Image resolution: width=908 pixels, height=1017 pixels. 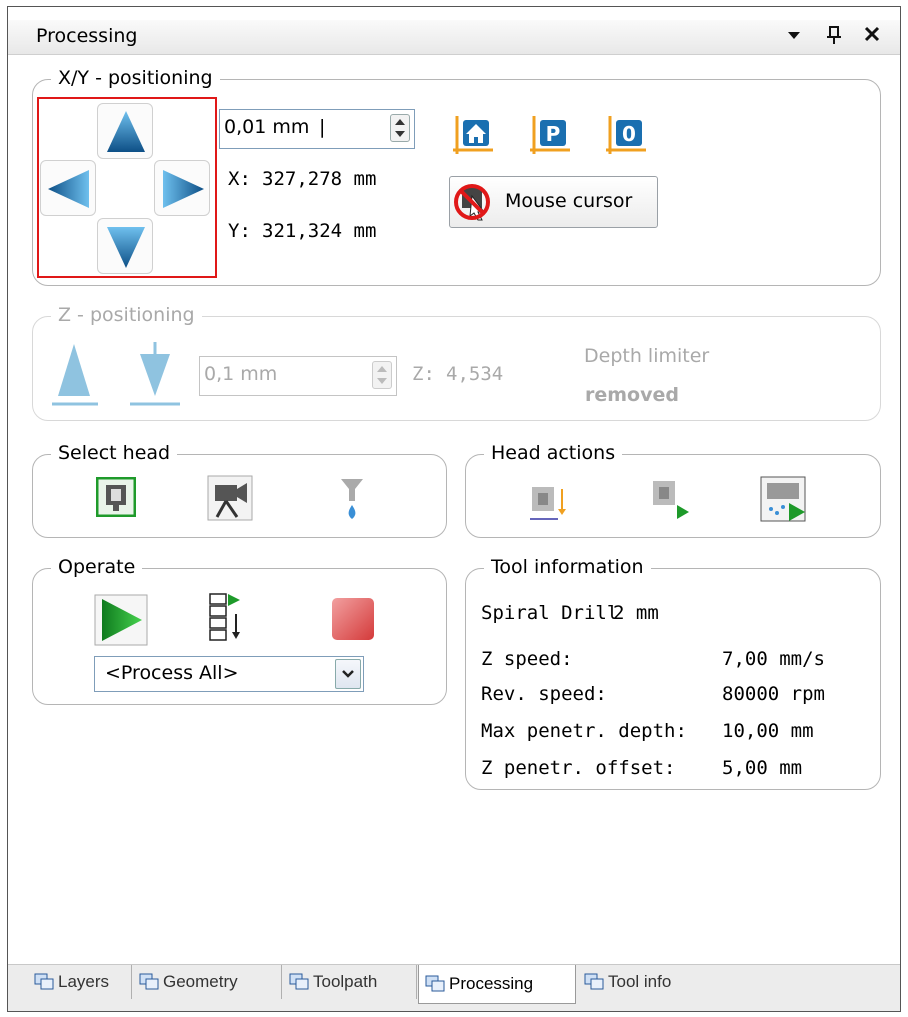 What do you see at coordinates (794, 37) in the screenshot?
I see `dropdown-menu-icon` at bounding box center [794, 37].